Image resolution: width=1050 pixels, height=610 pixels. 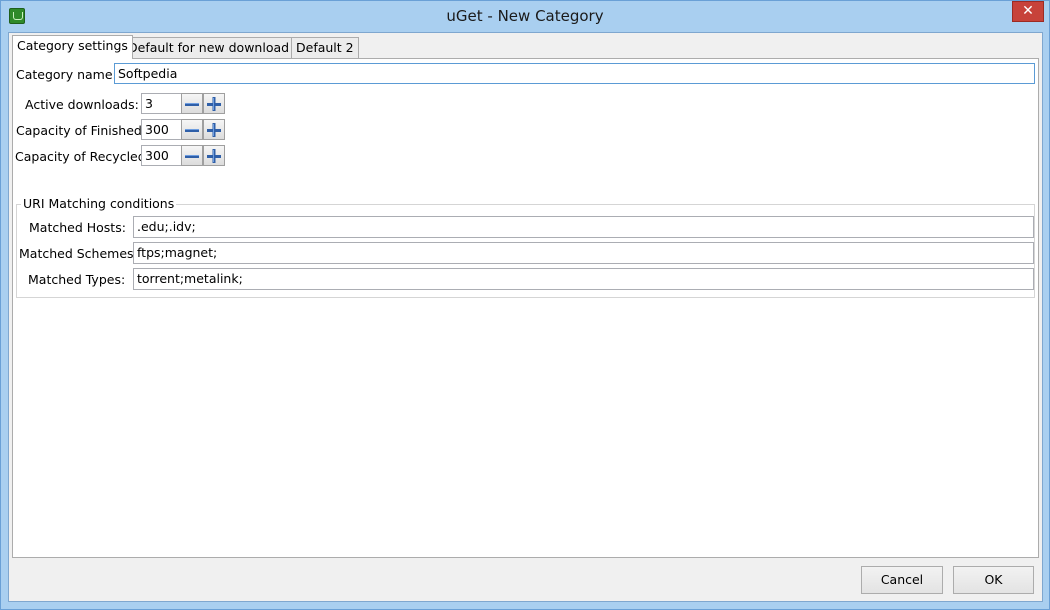 What do you see at coordinates (82, 104) in the screenshot?
I see `active-downloads-label: Active downloads:` at bounding box center [82, 104].